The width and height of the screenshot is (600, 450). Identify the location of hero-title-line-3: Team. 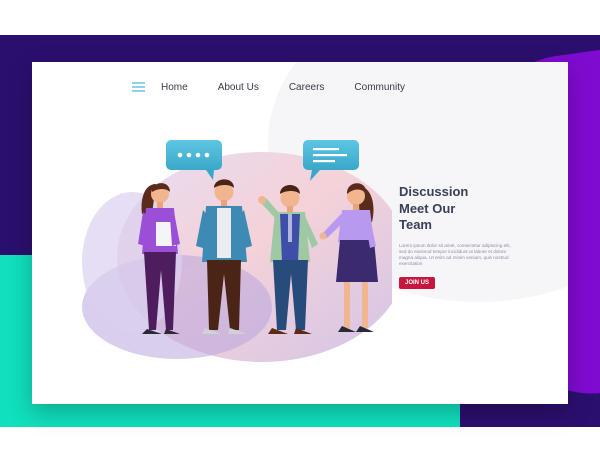
(415, 224).